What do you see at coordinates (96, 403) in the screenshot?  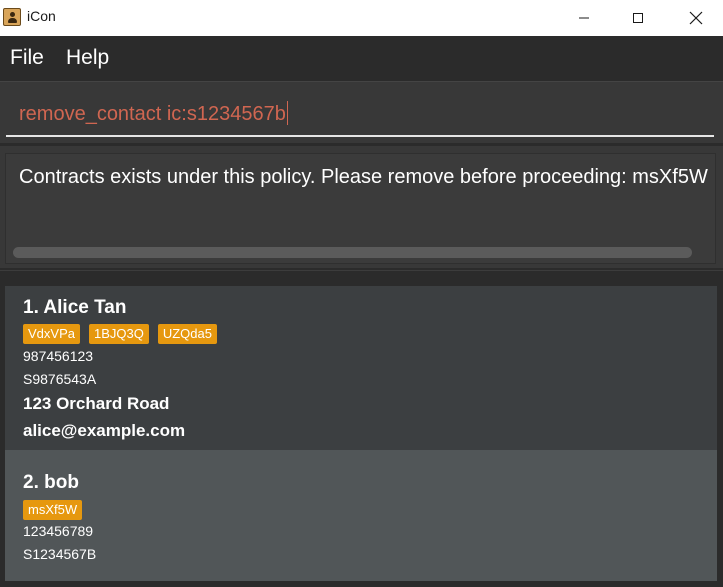 I see `person-address: 123 Orchard Road` at bounding box center [96, 403].